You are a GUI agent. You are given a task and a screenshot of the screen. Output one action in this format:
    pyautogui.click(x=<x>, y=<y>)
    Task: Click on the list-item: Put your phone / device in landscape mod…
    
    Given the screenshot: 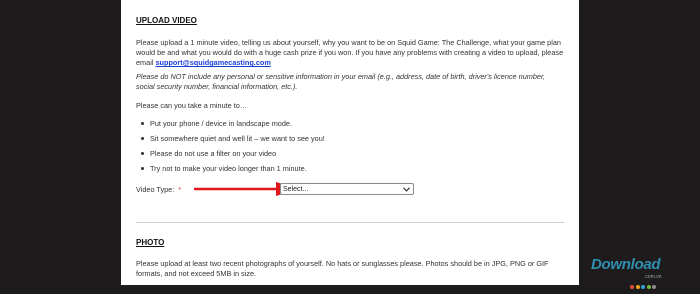 What is the action you would take?
    pyautogui.click(x=346, y=123)
    